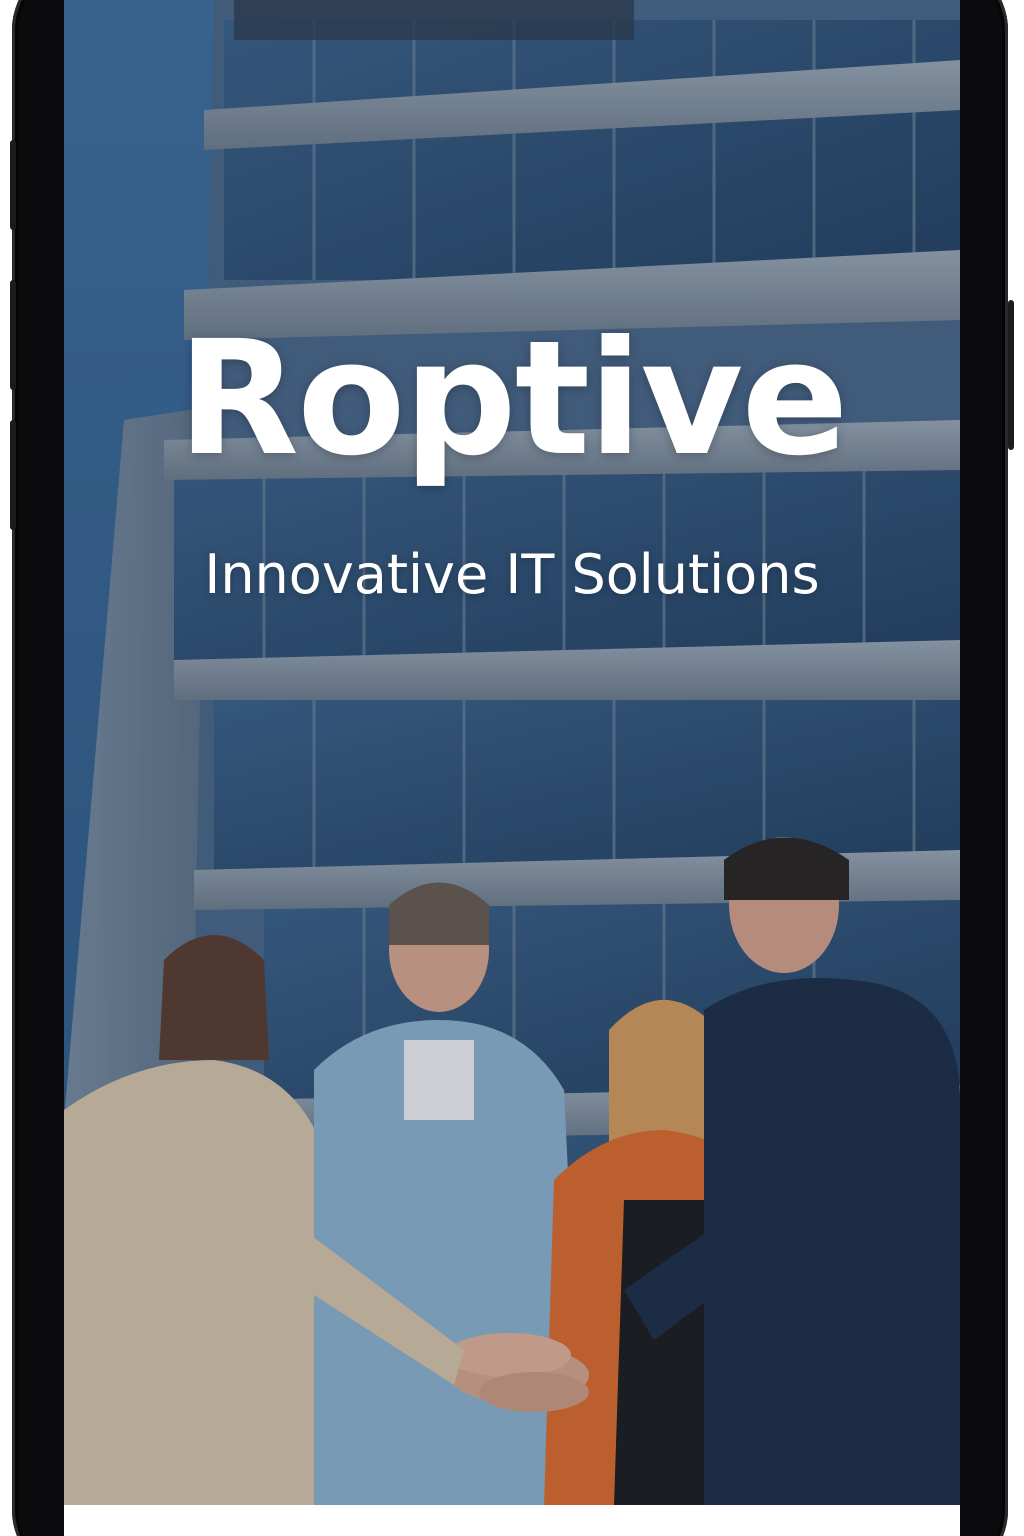 The height and width of the screenshot is (1536, 1024). Describe the element at coordinates (512, 574) in the screenshot. I see `tagline: Innovative IT Solutions` at that location.